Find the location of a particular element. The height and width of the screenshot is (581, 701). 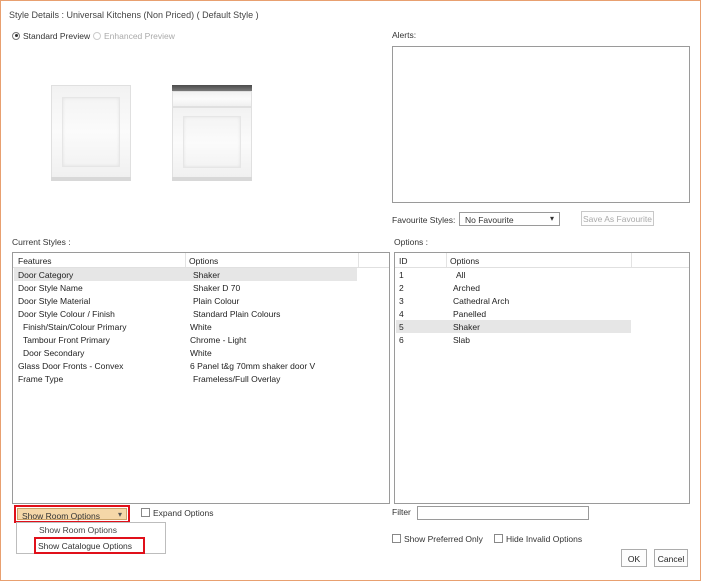

show-catalogue-options-highlight: Show Catalogue Options is located at coordinates (89, 545).